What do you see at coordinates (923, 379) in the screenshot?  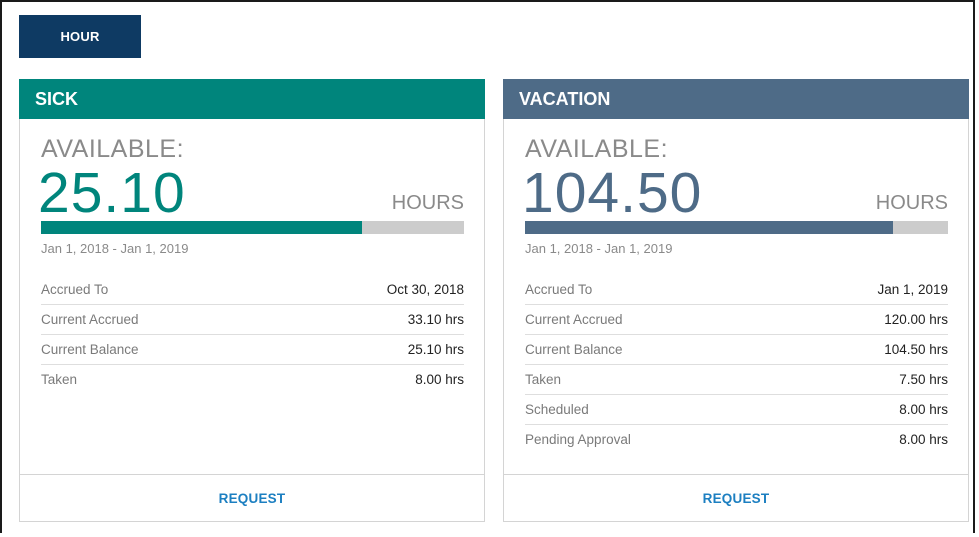 I see `row-value: 7.50 hrs` at bounding box center [923, 379].